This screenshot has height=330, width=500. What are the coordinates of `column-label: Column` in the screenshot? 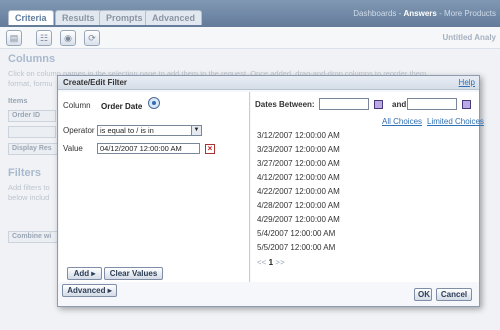 It's located at (77, 105).